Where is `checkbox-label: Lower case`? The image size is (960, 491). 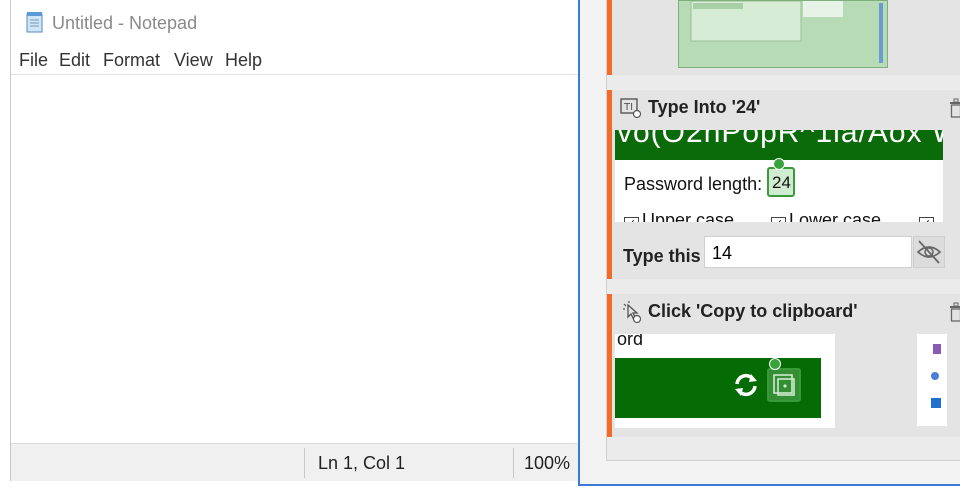 checkbox-label: Lower case is located at coordinates (835, 216).